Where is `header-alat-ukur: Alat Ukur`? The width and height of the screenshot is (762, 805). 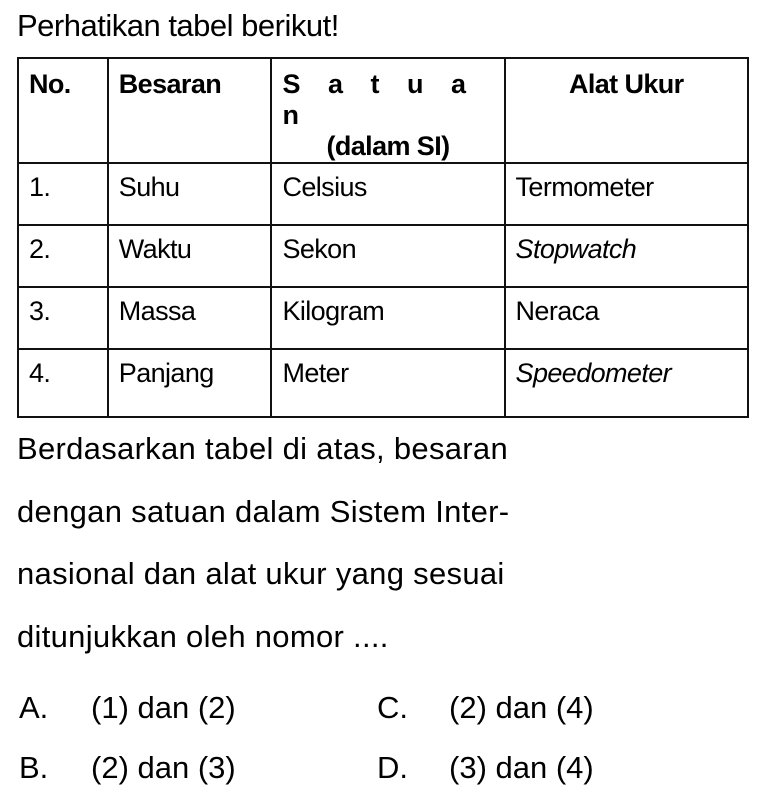 header-alat-ukur: Alat Ukur is located at coordinates (626, 110).